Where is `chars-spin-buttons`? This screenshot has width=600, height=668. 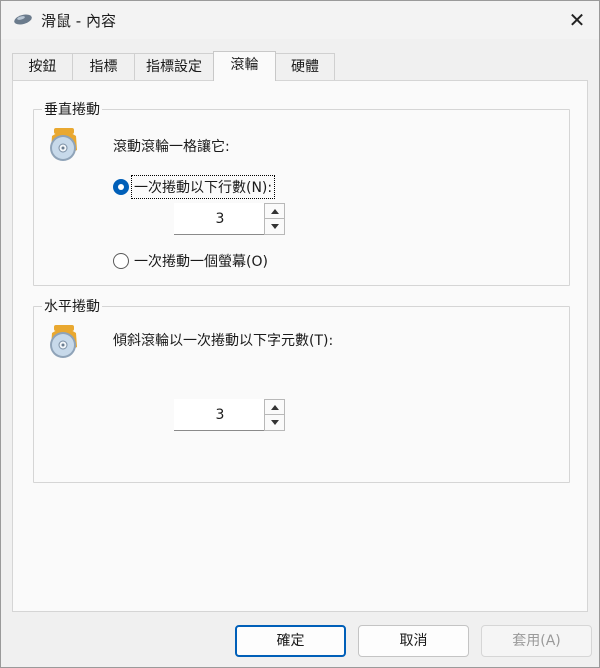
chars-spin-buttons is located at coordinates (274, 415).